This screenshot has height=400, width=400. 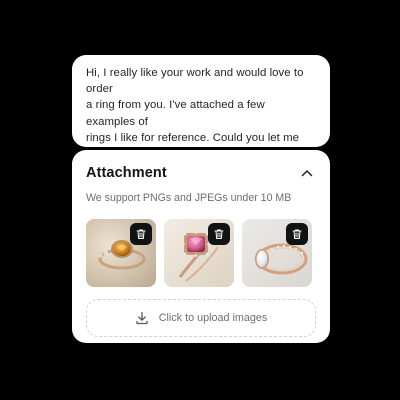 I want to click on upload-dropzone: Click to upload images, so click(x=201, y=318).